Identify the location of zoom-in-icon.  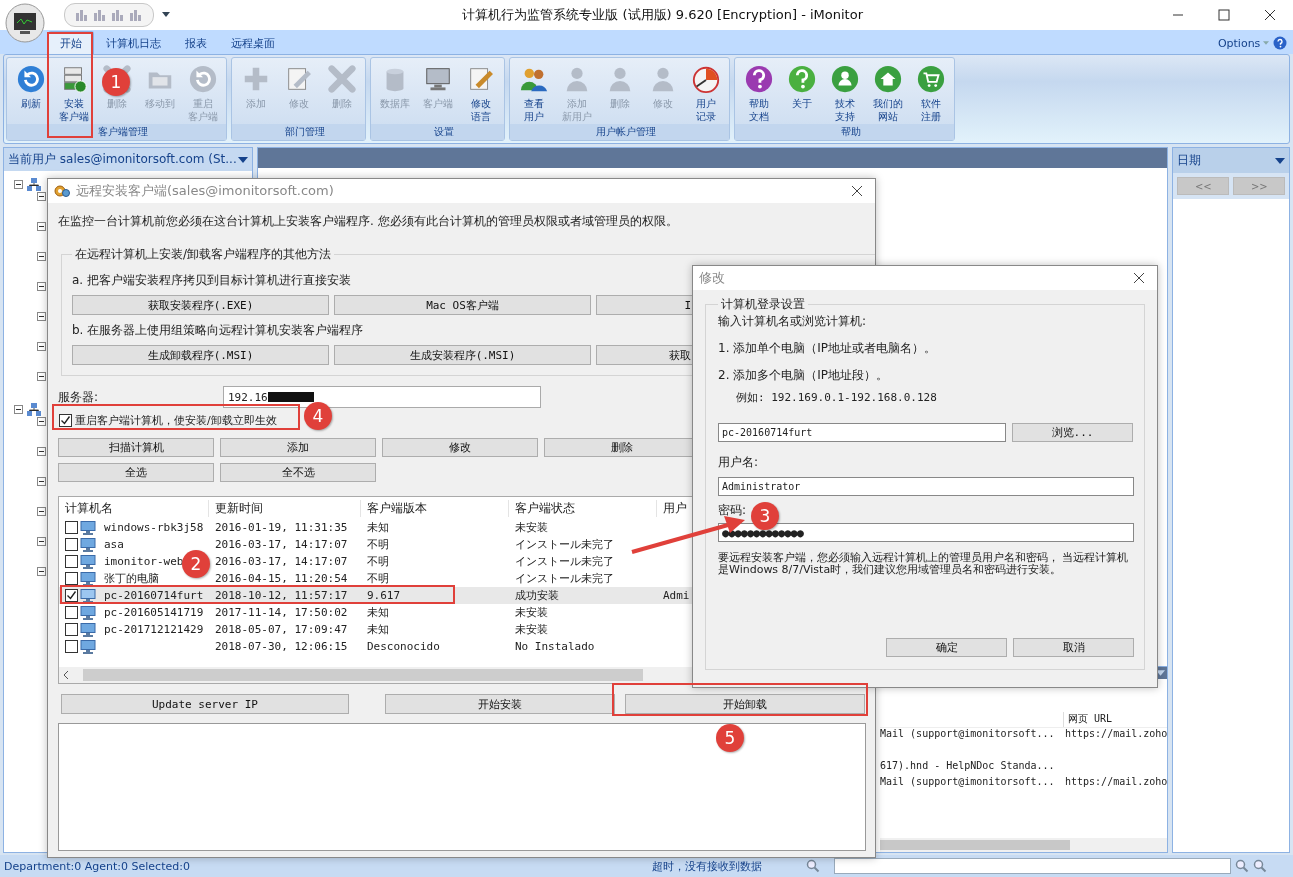
(1242, 866).